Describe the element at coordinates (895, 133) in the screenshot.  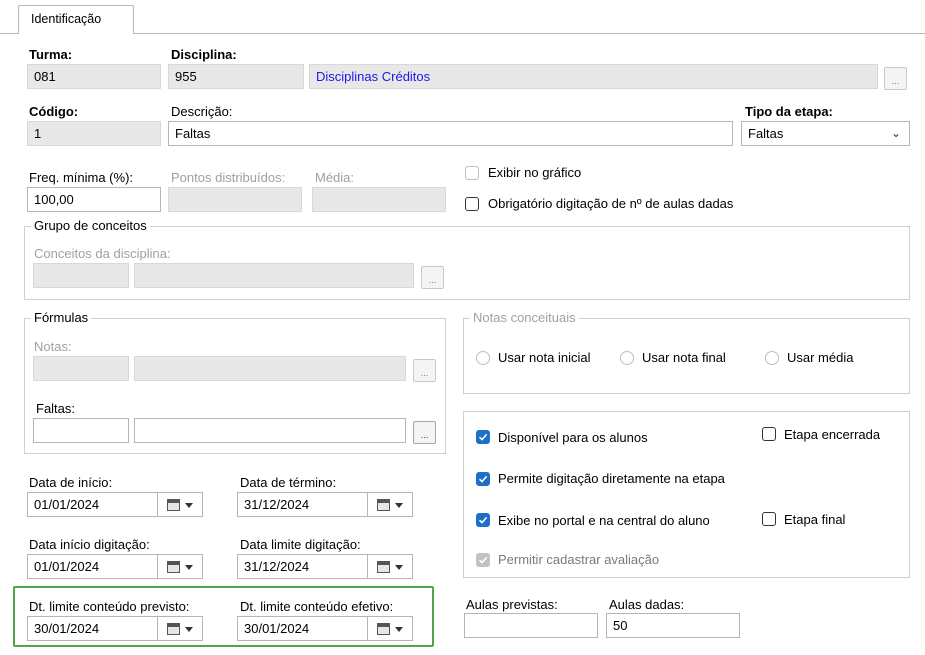
I see `chevron-down-icon: ⌄` at that location.